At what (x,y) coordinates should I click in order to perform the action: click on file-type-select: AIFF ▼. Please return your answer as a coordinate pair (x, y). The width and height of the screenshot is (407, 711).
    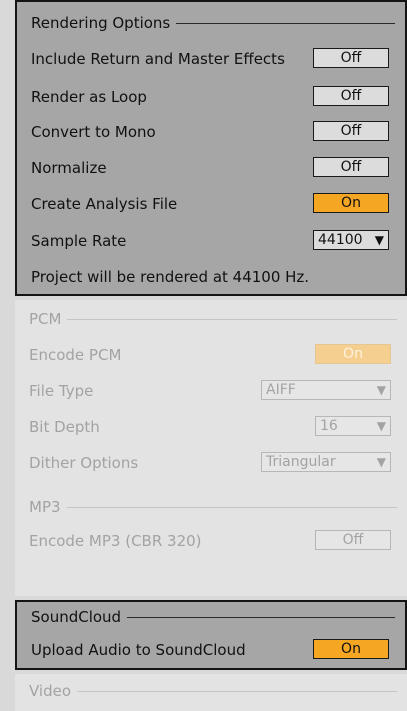
    Looking at the image, I should click on (326, 390).